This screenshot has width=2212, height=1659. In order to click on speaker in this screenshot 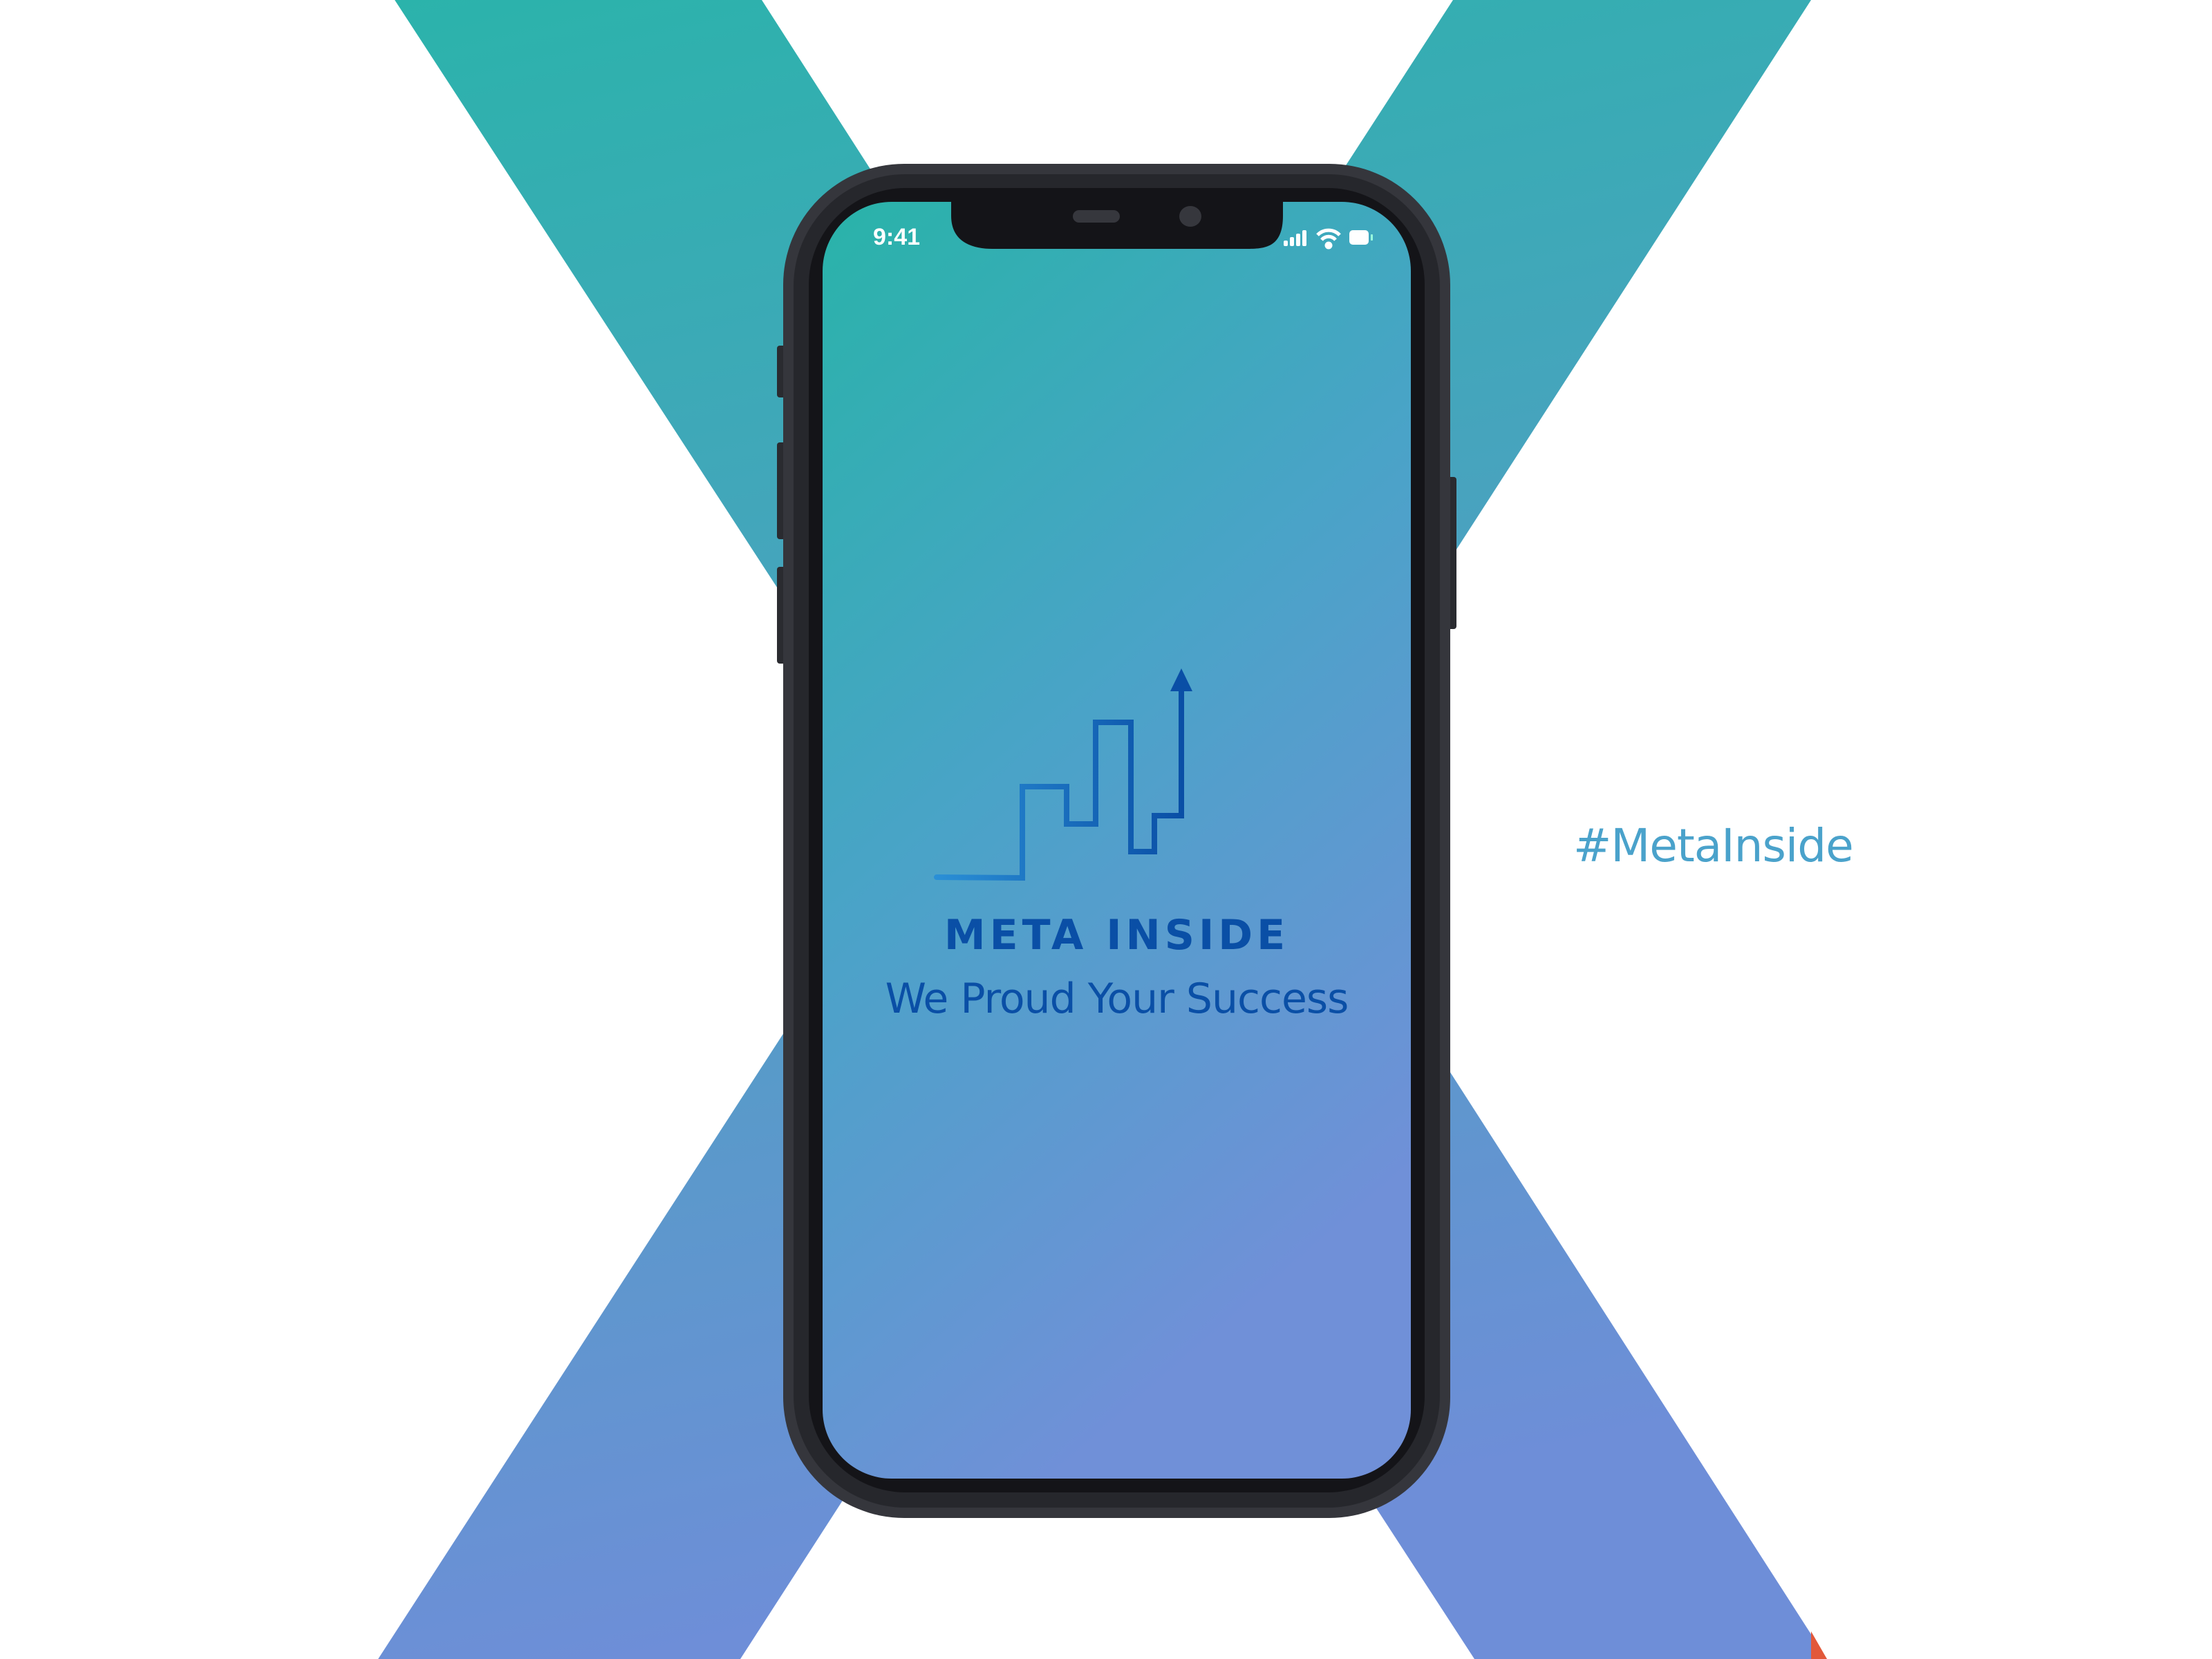, I will do `click(1096, 216)`.